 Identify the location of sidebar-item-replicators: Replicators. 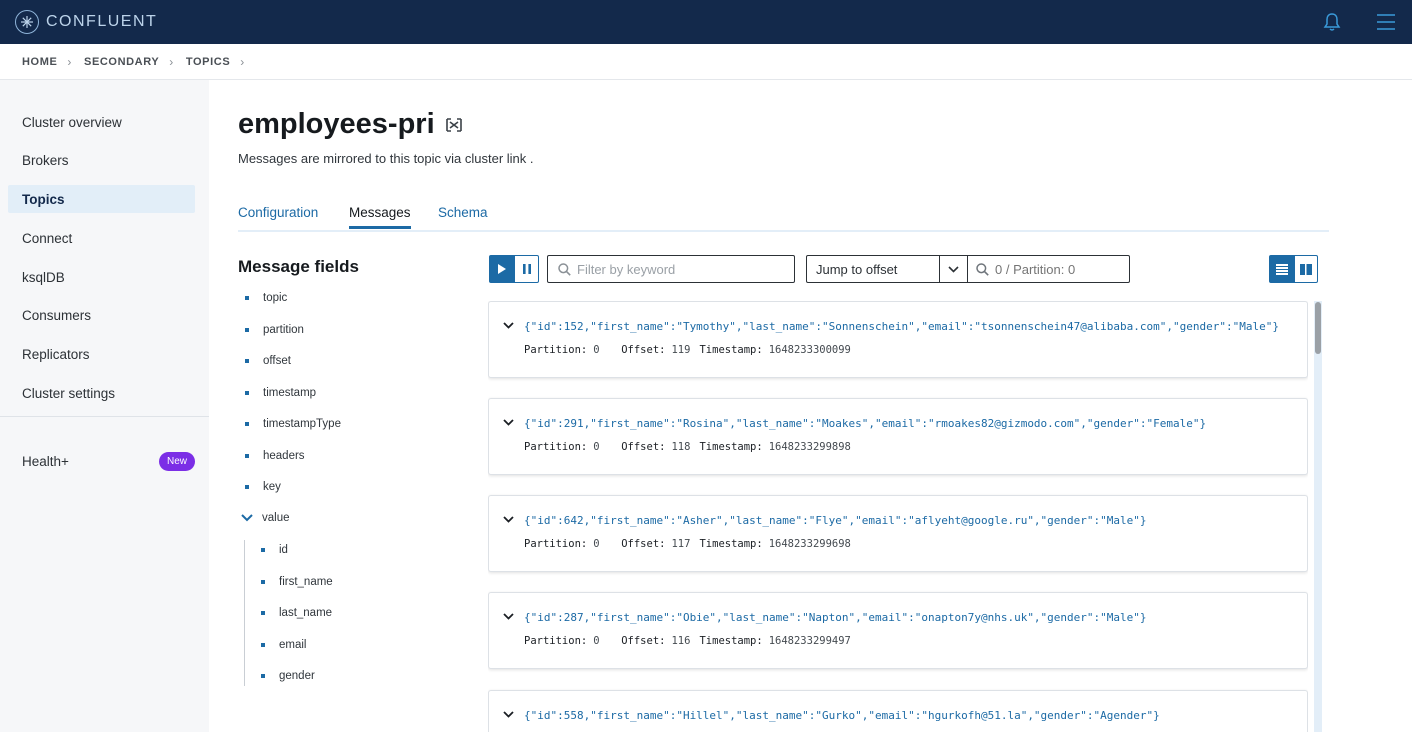
(101, 354).